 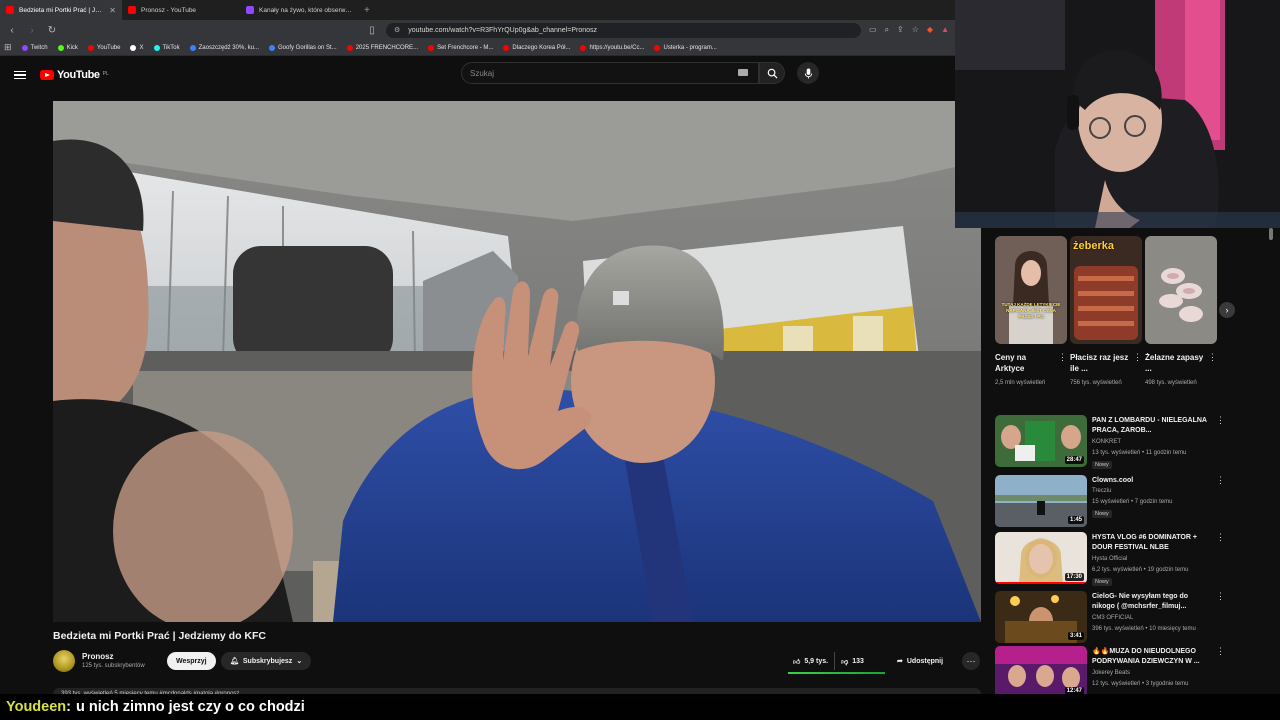 I want to click on short-card: Żelazne zapasy ... 498 tys. wyświetleń ⋮, so click(x=1181, y=311).